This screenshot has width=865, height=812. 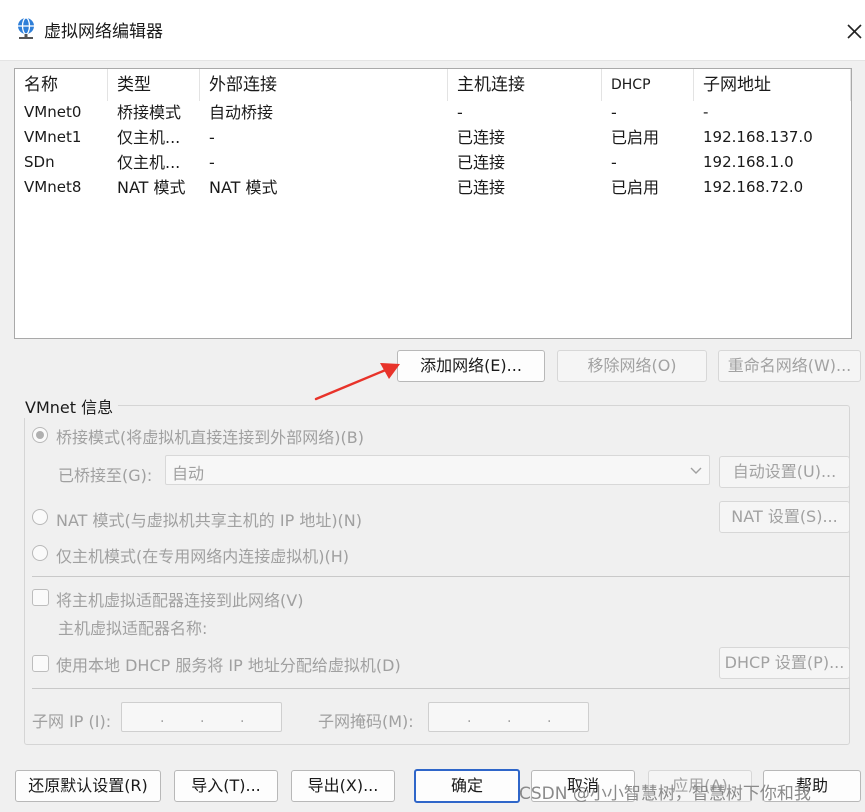 What do you see at coordinates (696, 470) in the screenshot?
I see `chevron-down-icon` at bounding box center [696, 470].